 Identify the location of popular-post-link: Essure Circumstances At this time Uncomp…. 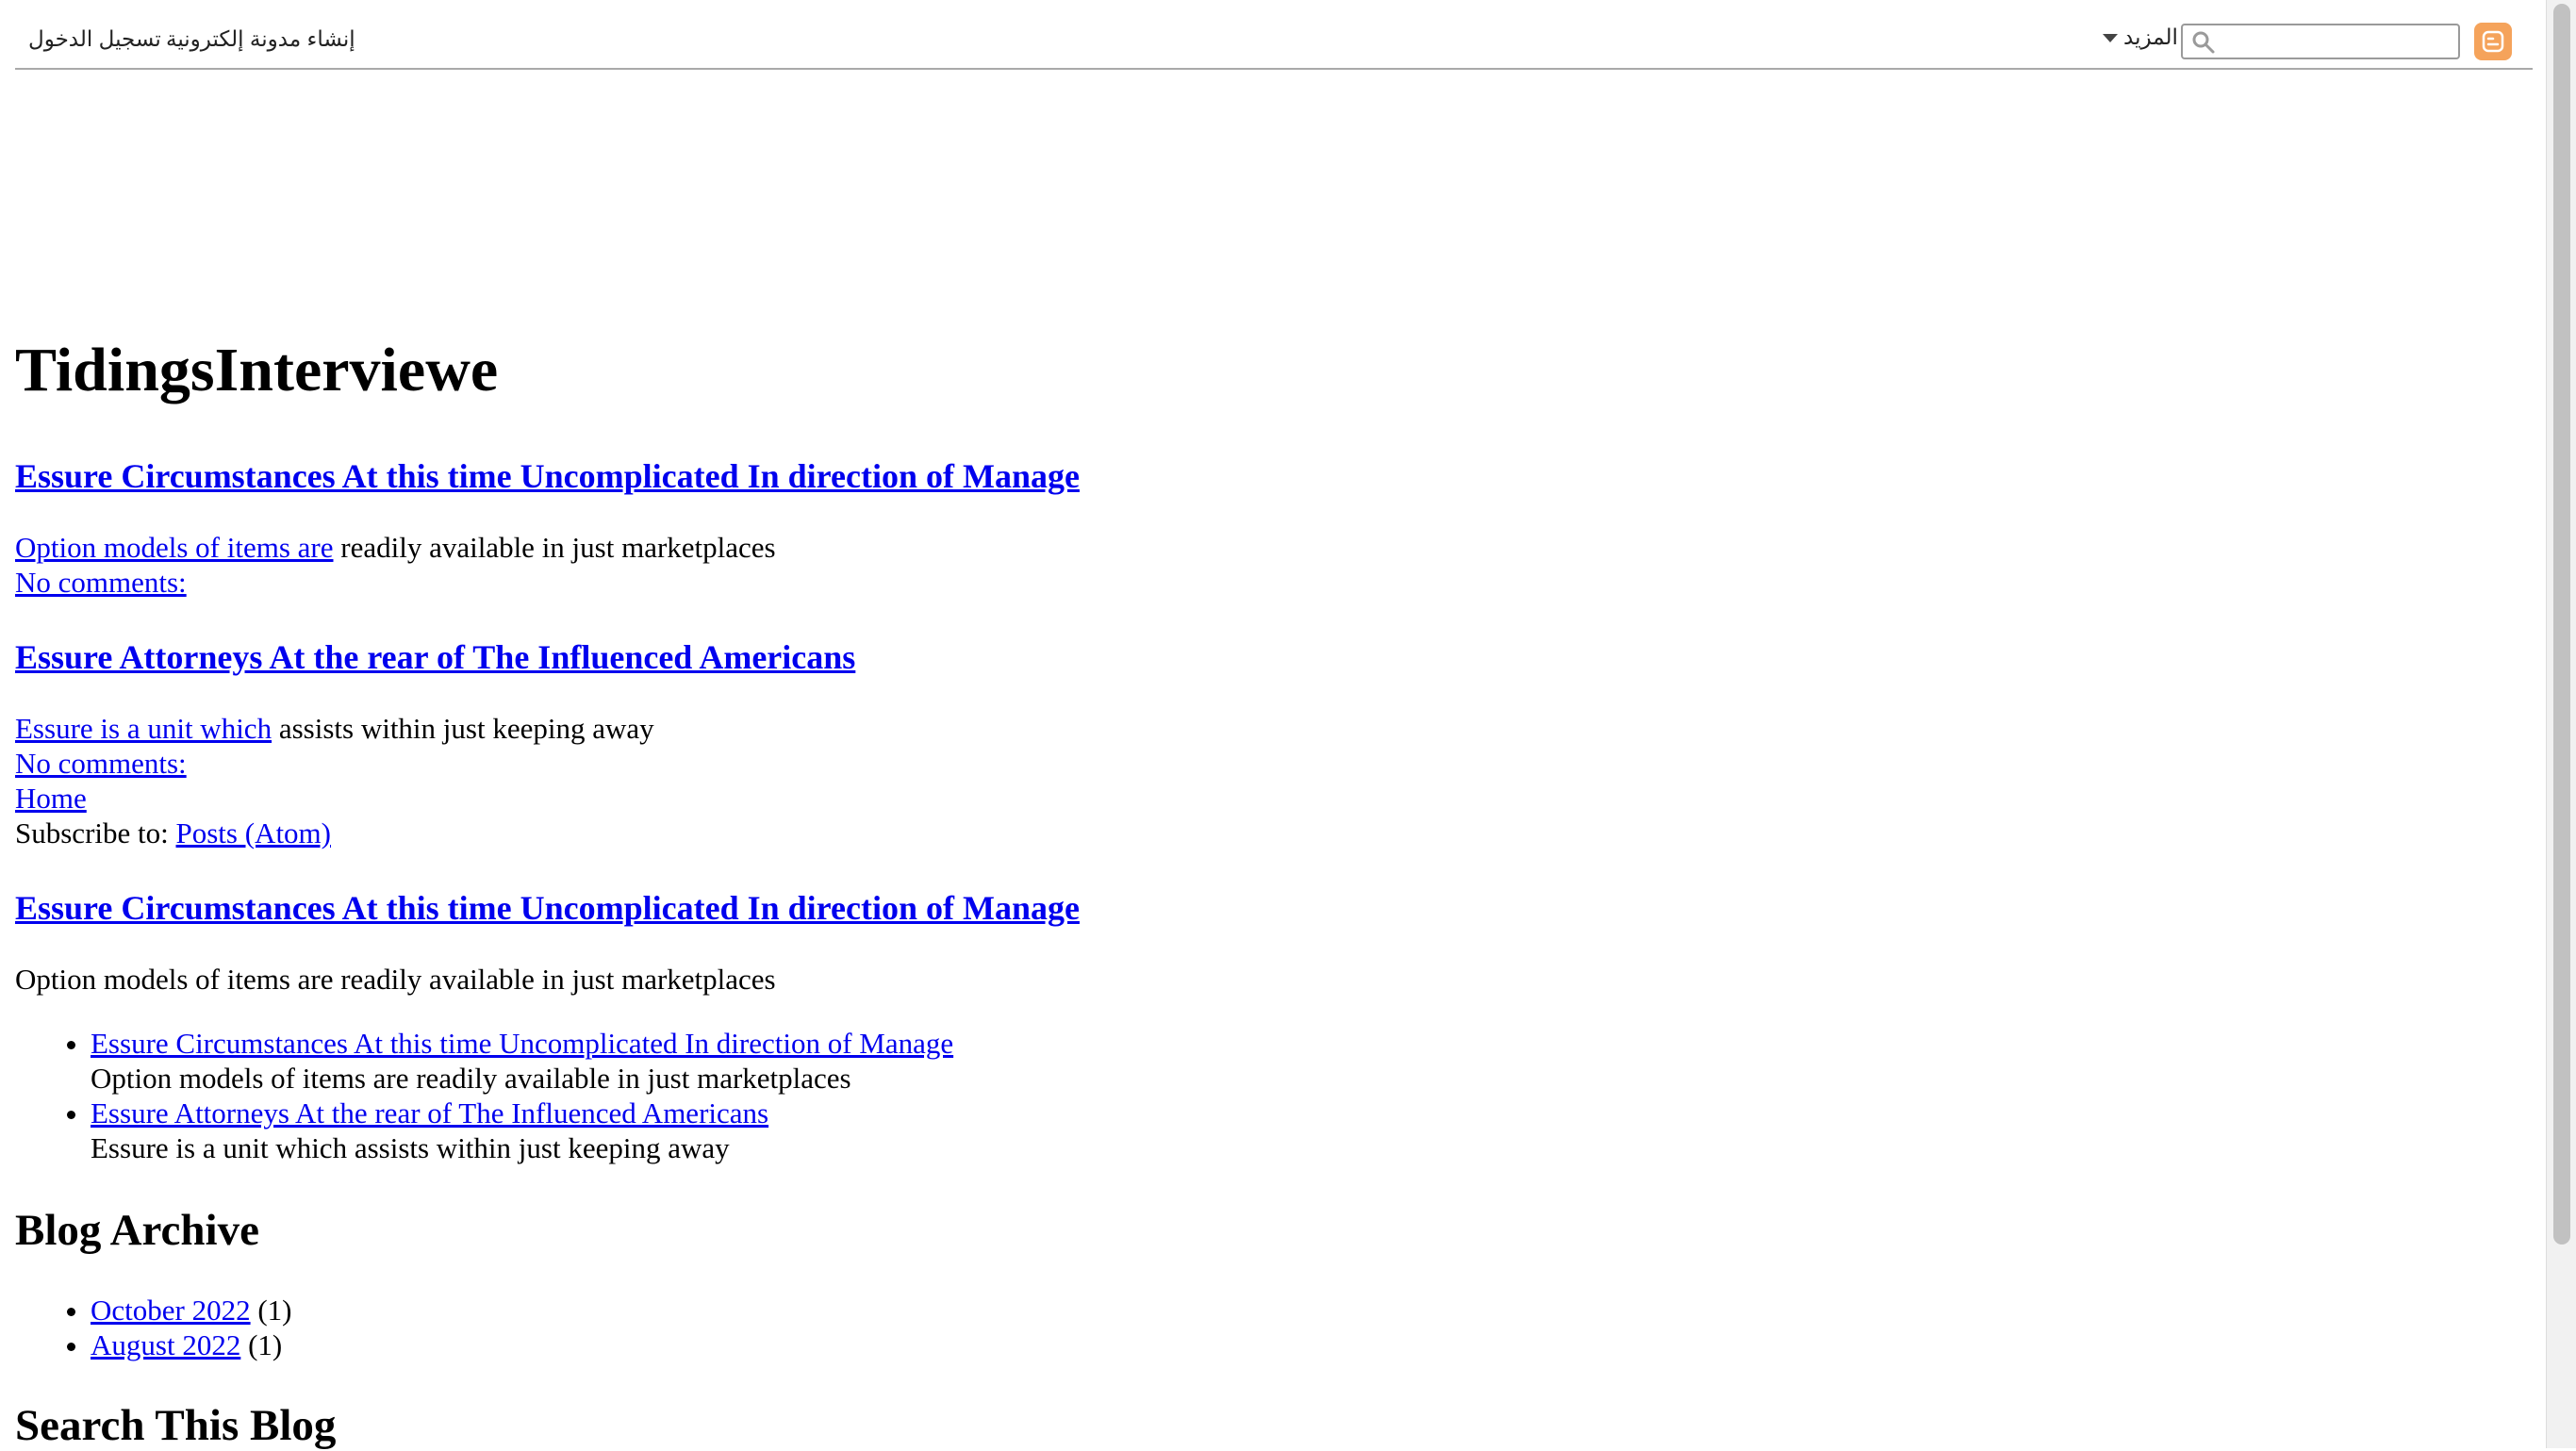
(522, 1043).